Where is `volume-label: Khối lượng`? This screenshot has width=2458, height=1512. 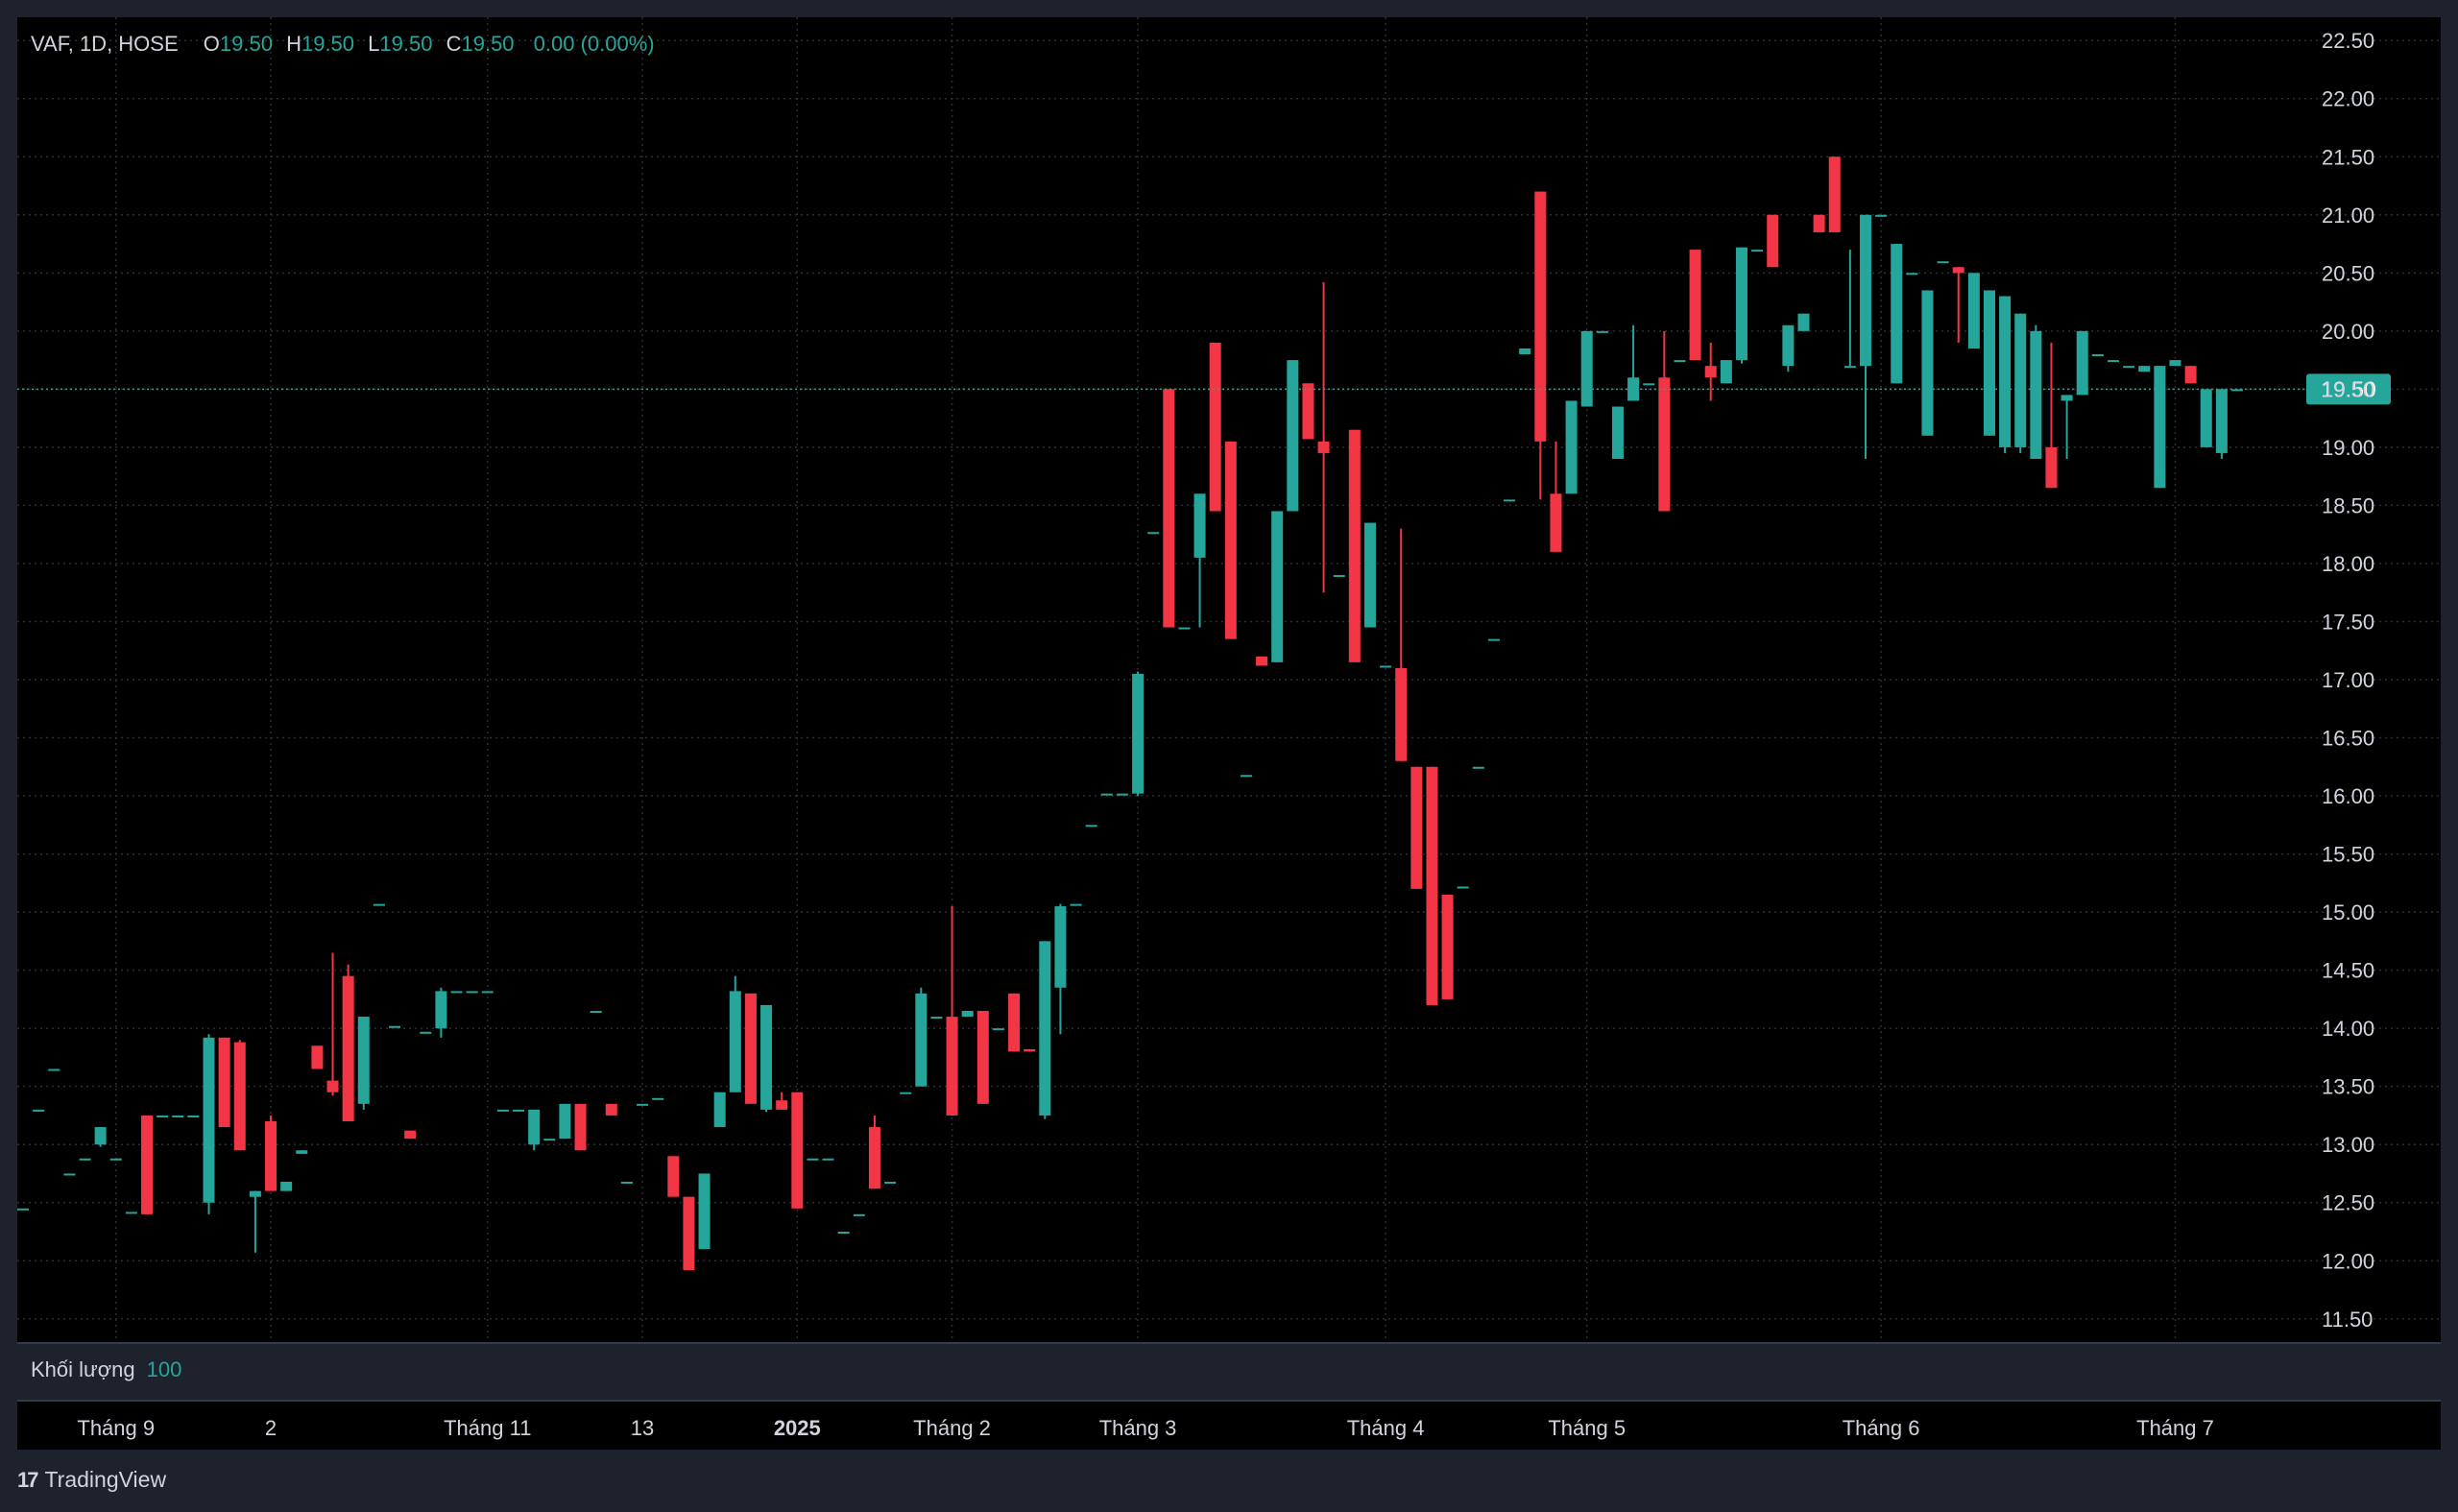 volume-label: Khối lượng is located at coordinates (83, 1369).